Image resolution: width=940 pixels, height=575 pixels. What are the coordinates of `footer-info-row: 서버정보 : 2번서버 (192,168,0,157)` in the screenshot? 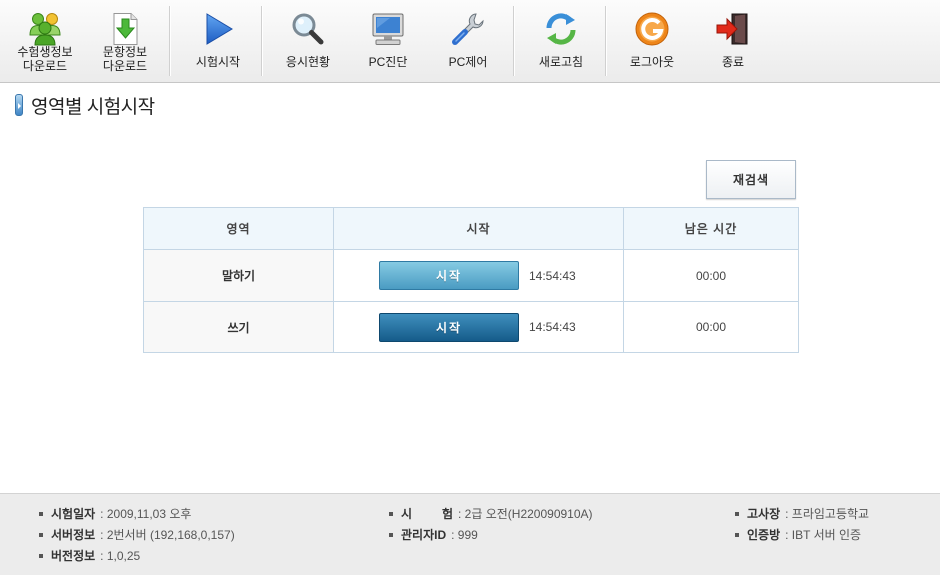 It's located at (137, 534).